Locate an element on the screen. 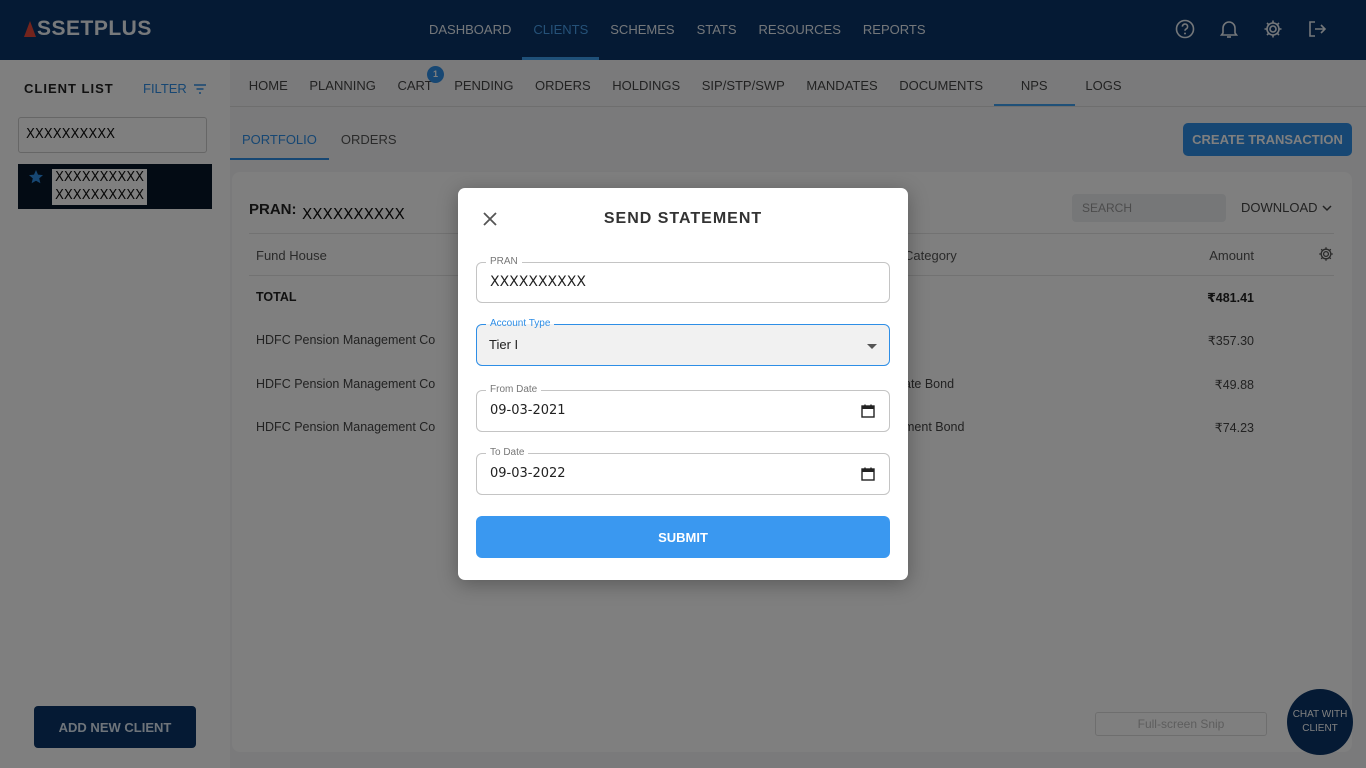  to-date-field: To Date 09-03-2022 is located at coordinates (683, 471).